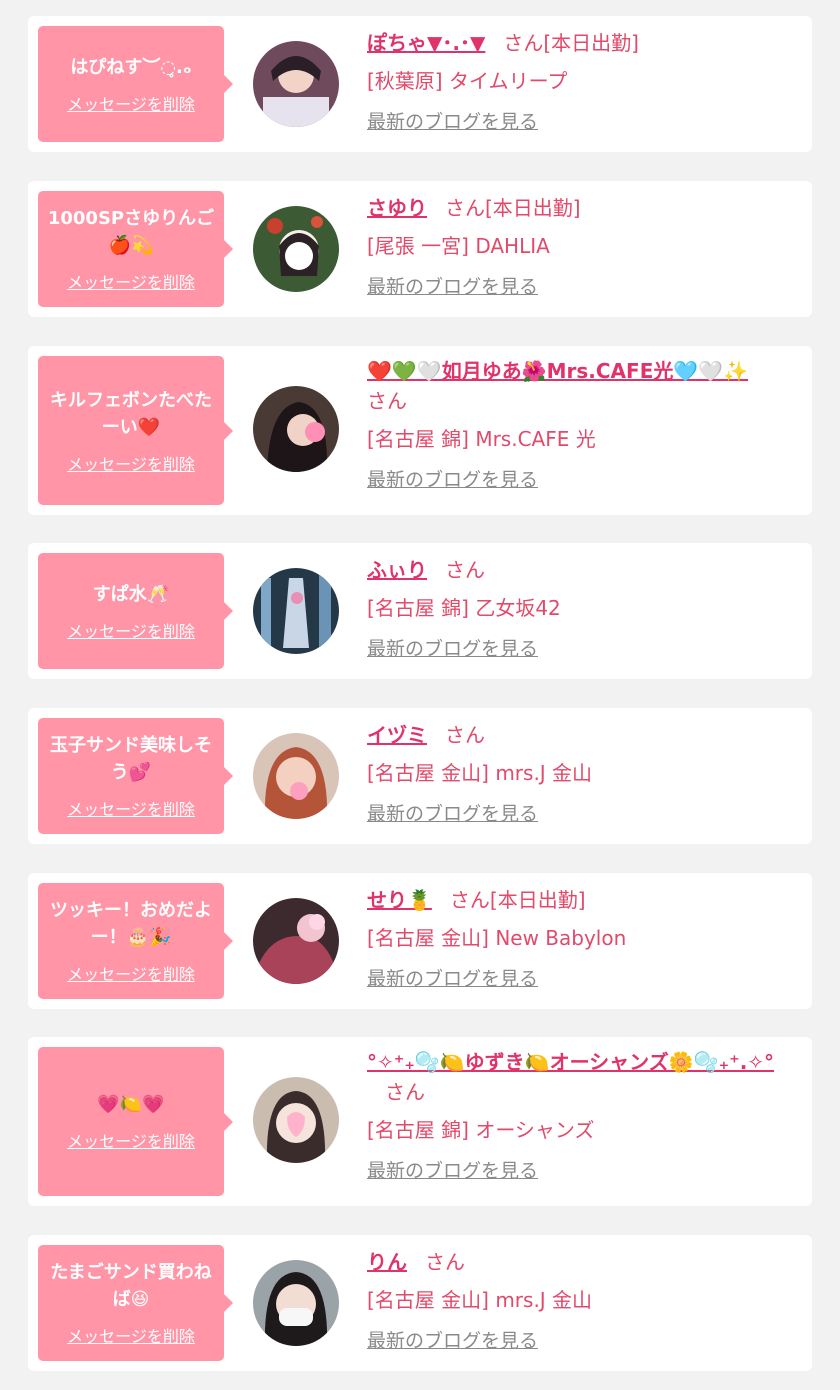 This screenshot has width=840, height=1390. What do you see at coordinates (481, 439) in the screenshot?
I see `shop-label: [名古屋 錦] Mrs.CAFE 光` at bounding box center [481, 439].